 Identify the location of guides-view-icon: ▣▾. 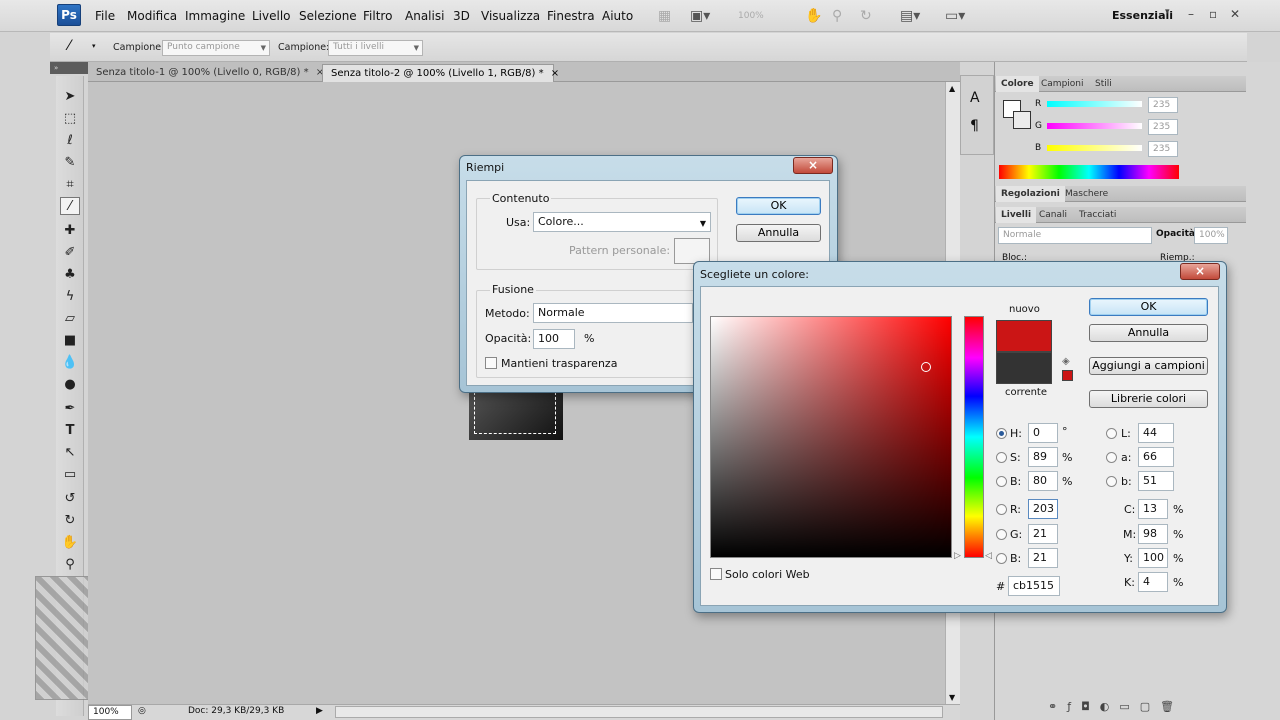
(700, 16).